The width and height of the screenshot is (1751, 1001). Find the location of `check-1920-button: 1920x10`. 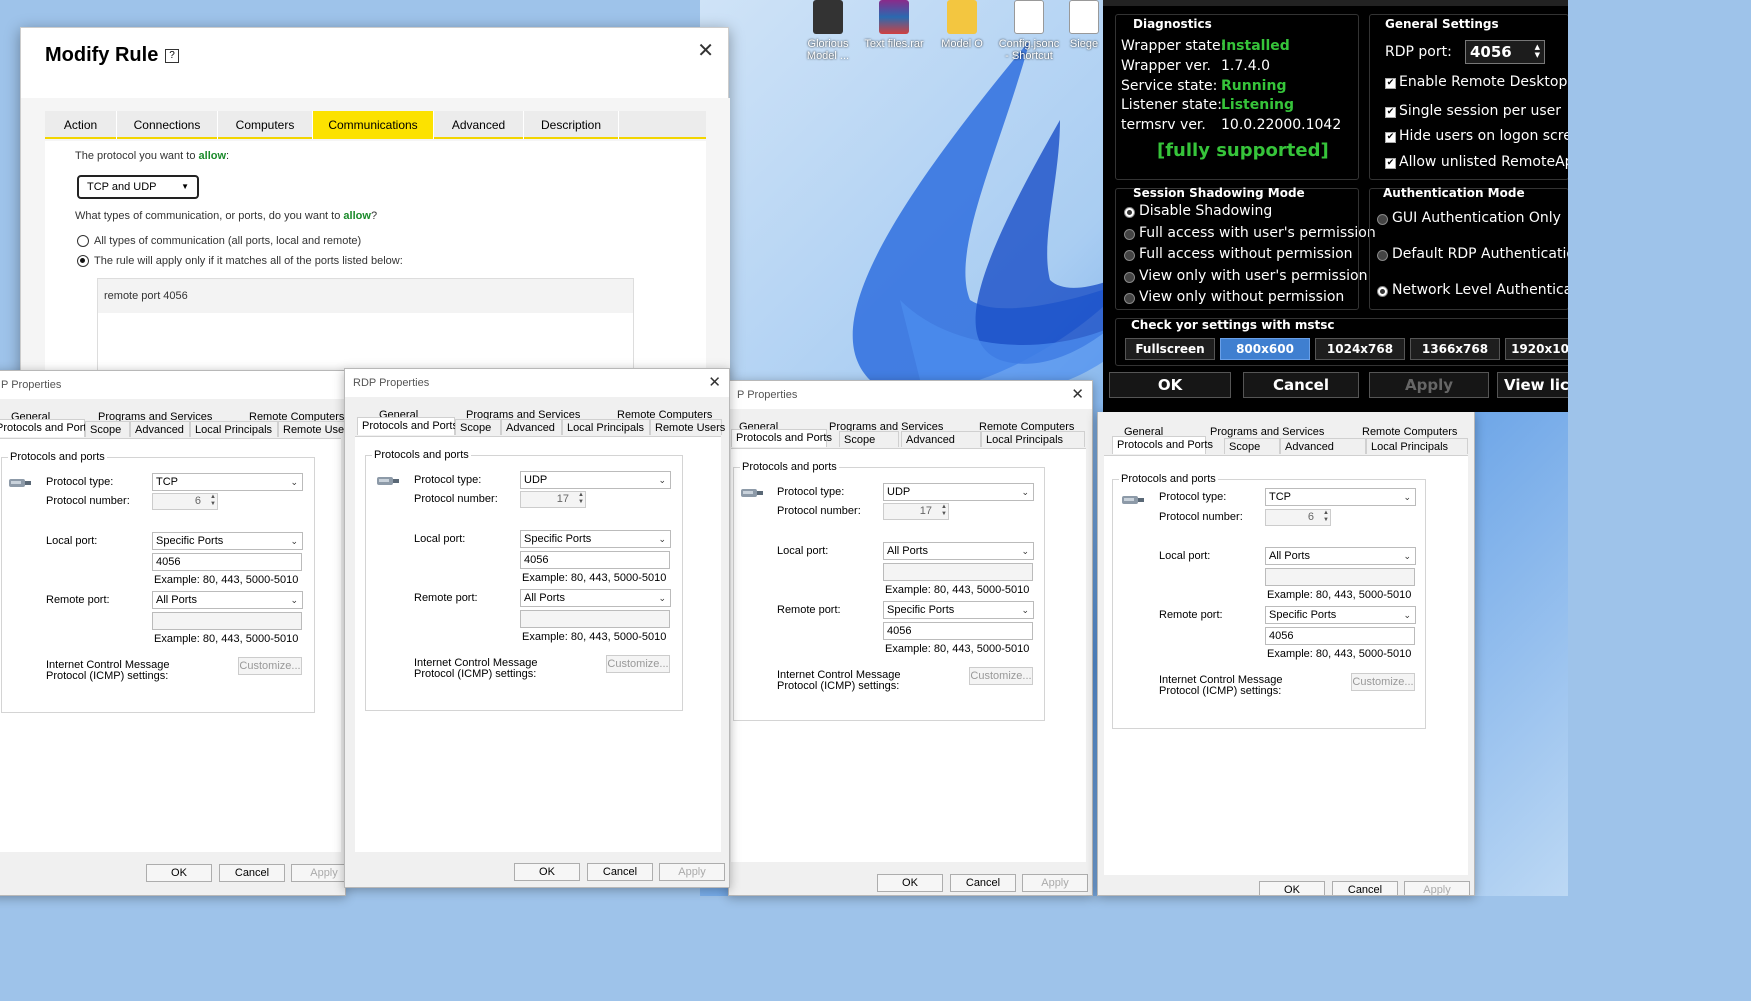

check-1920-button: 1920x10 is located at coordinates (1536, 349).